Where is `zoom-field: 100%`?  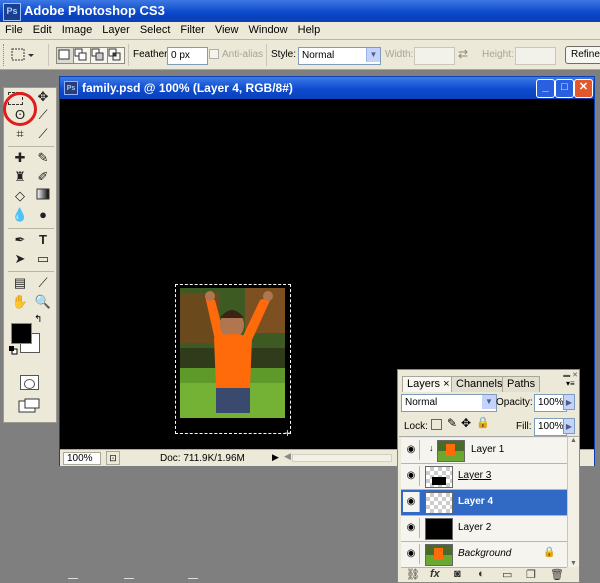 zoom-field: 100% is located at coordinates (82, 458).